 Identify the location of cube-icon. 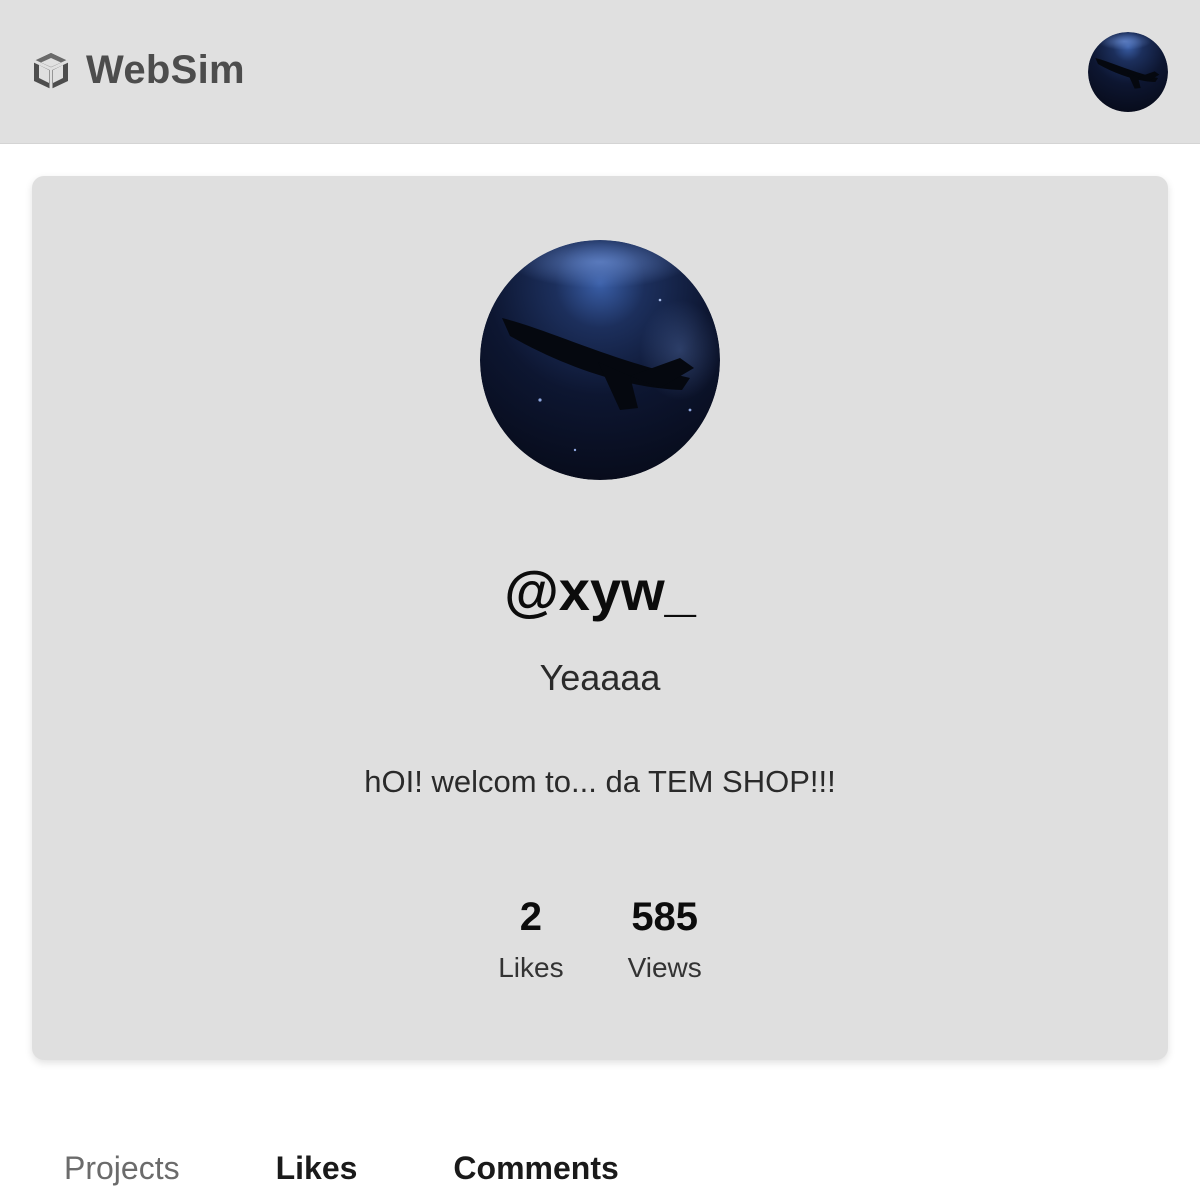
(51, 71).